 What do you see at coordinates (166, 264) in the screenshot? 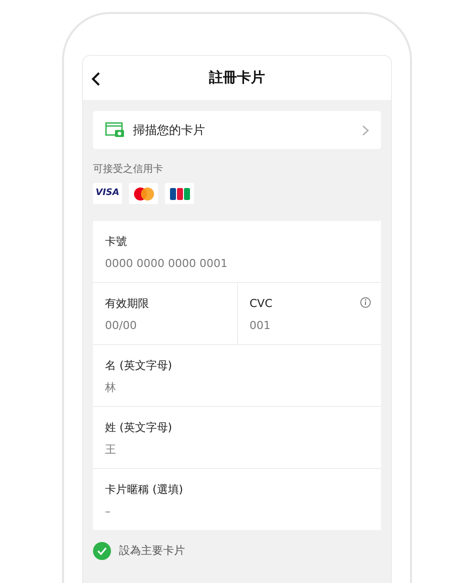
I see `field-value: 0000 0000 0000 0001` at bounding box center [166, 264].